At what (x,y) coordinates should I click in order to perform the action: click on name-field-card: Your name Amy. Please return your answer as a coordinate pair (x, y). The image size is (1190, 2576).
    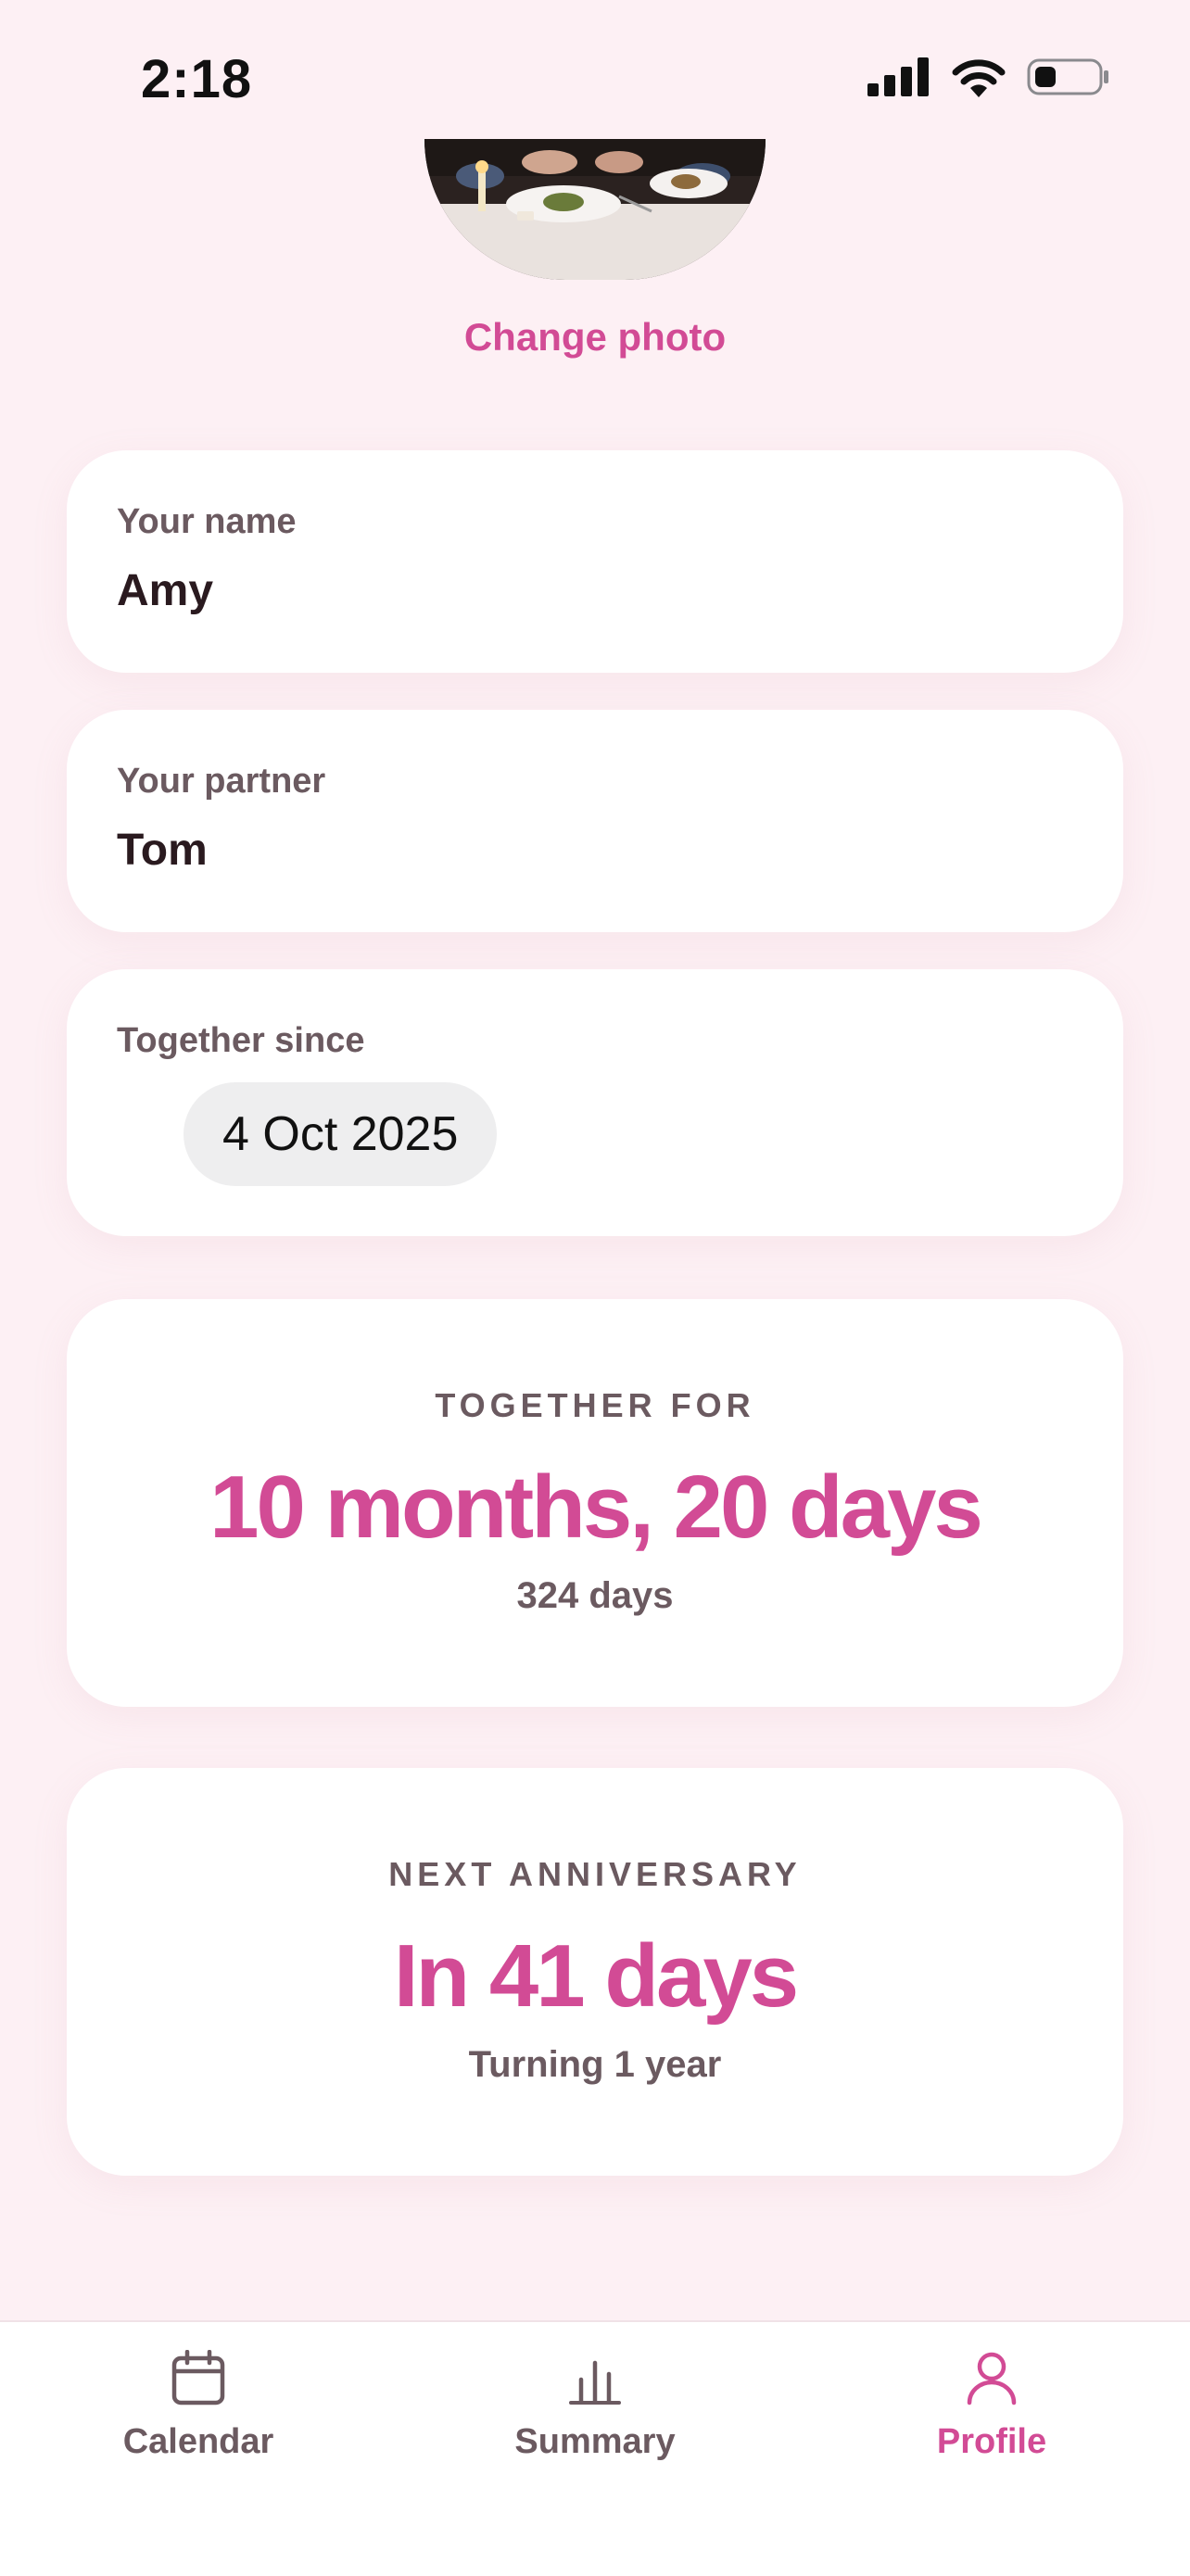
    Looking at the image, I should click on (595, 561).